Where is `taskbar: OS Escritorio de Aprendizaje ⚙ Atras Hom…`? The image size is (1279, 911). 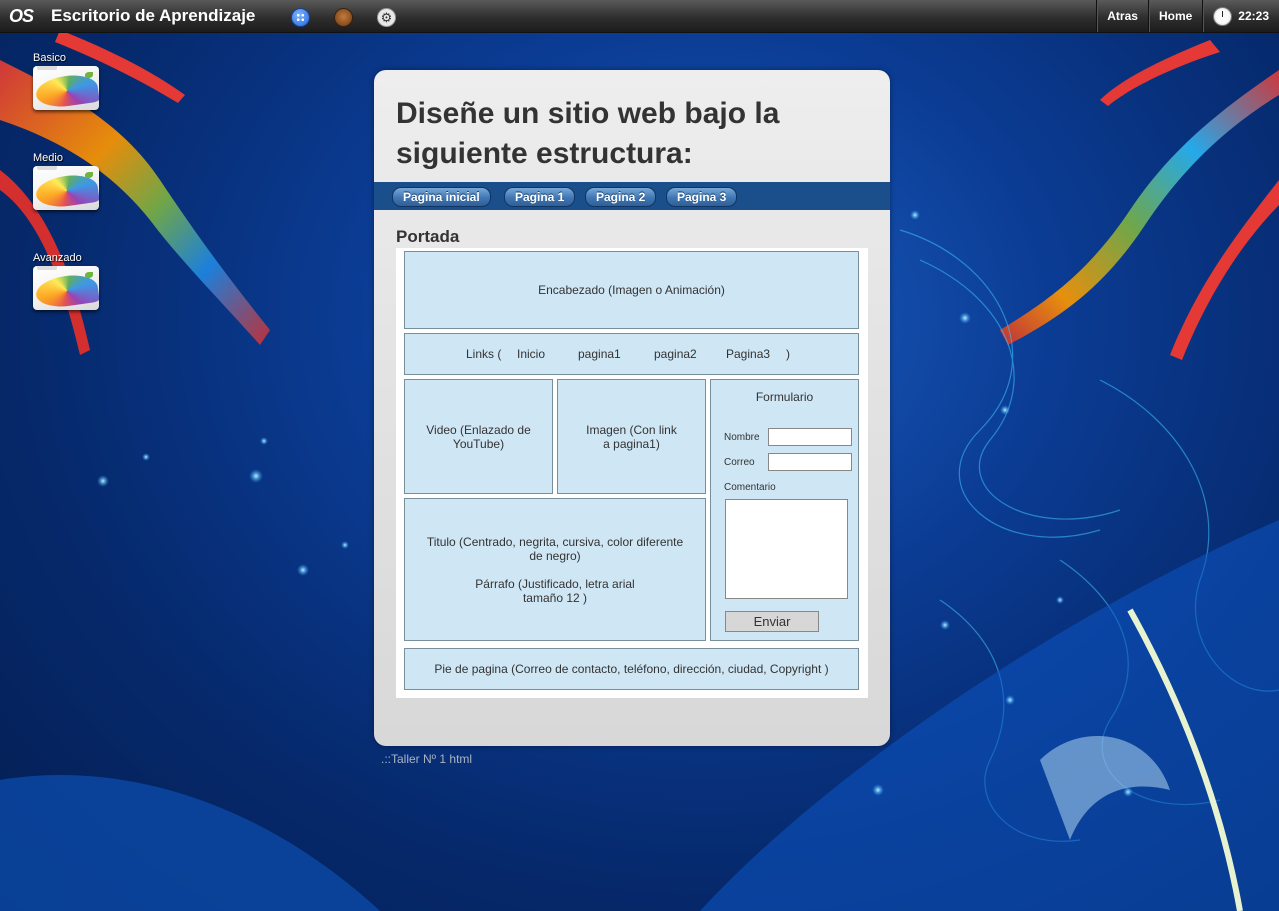
taskbar: OS Escritorio de Aprendizaje ⚙ Atras Hom… is located at coordinates (639, 16).